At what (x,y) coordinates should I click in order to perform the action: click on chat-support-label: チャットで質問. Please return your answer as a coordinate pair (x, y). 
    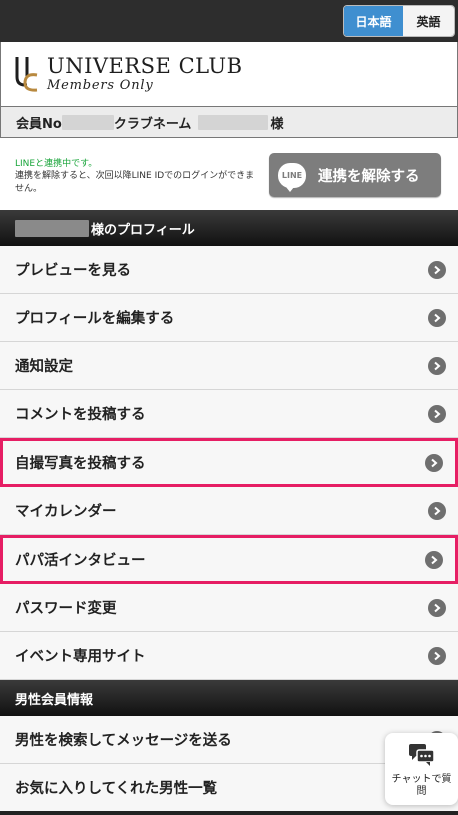
    Looking at the image, I should click on (421, 785).